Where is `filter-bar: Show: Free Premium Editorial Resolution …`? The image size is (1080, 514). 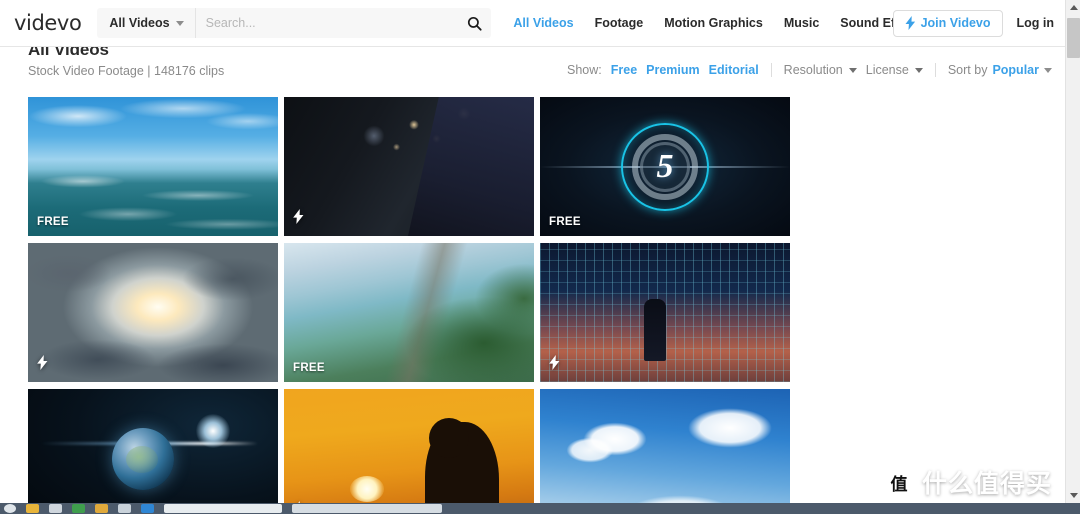
filter-bar: Show: Free Premium Editorial Resolution … is located at coordinates (809, 70).